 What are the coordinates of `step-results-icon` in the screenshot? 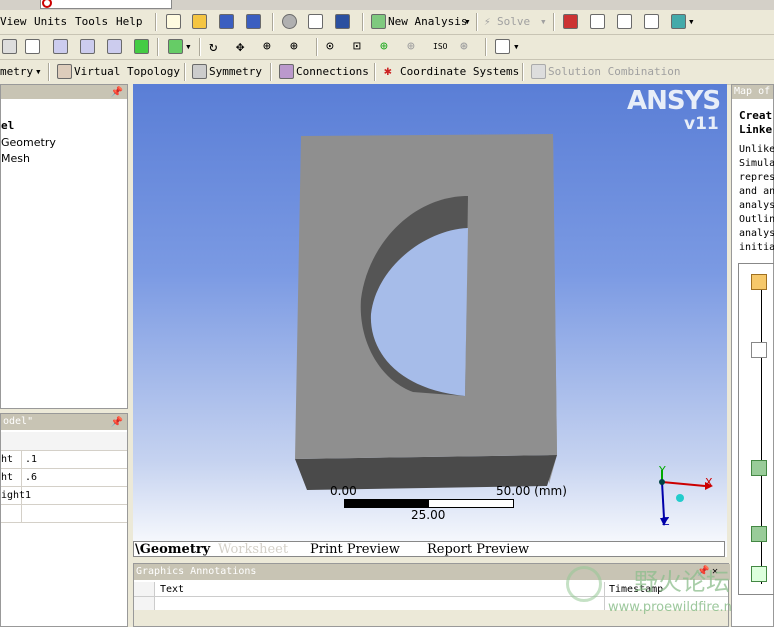 It's located at (759, 574).